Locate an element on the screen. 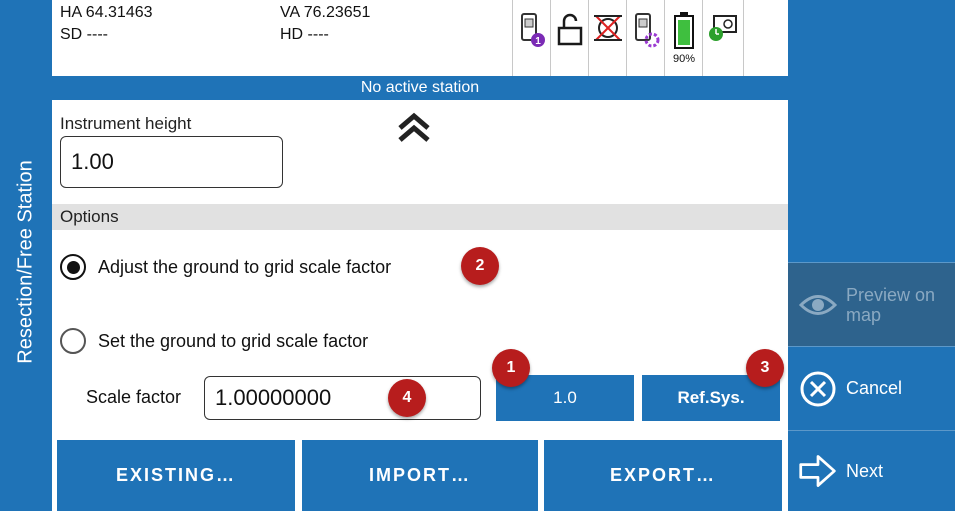 This screenshot has width=955, height=511. instrument-1-icon: 1 is located at coordinates (531, 38).